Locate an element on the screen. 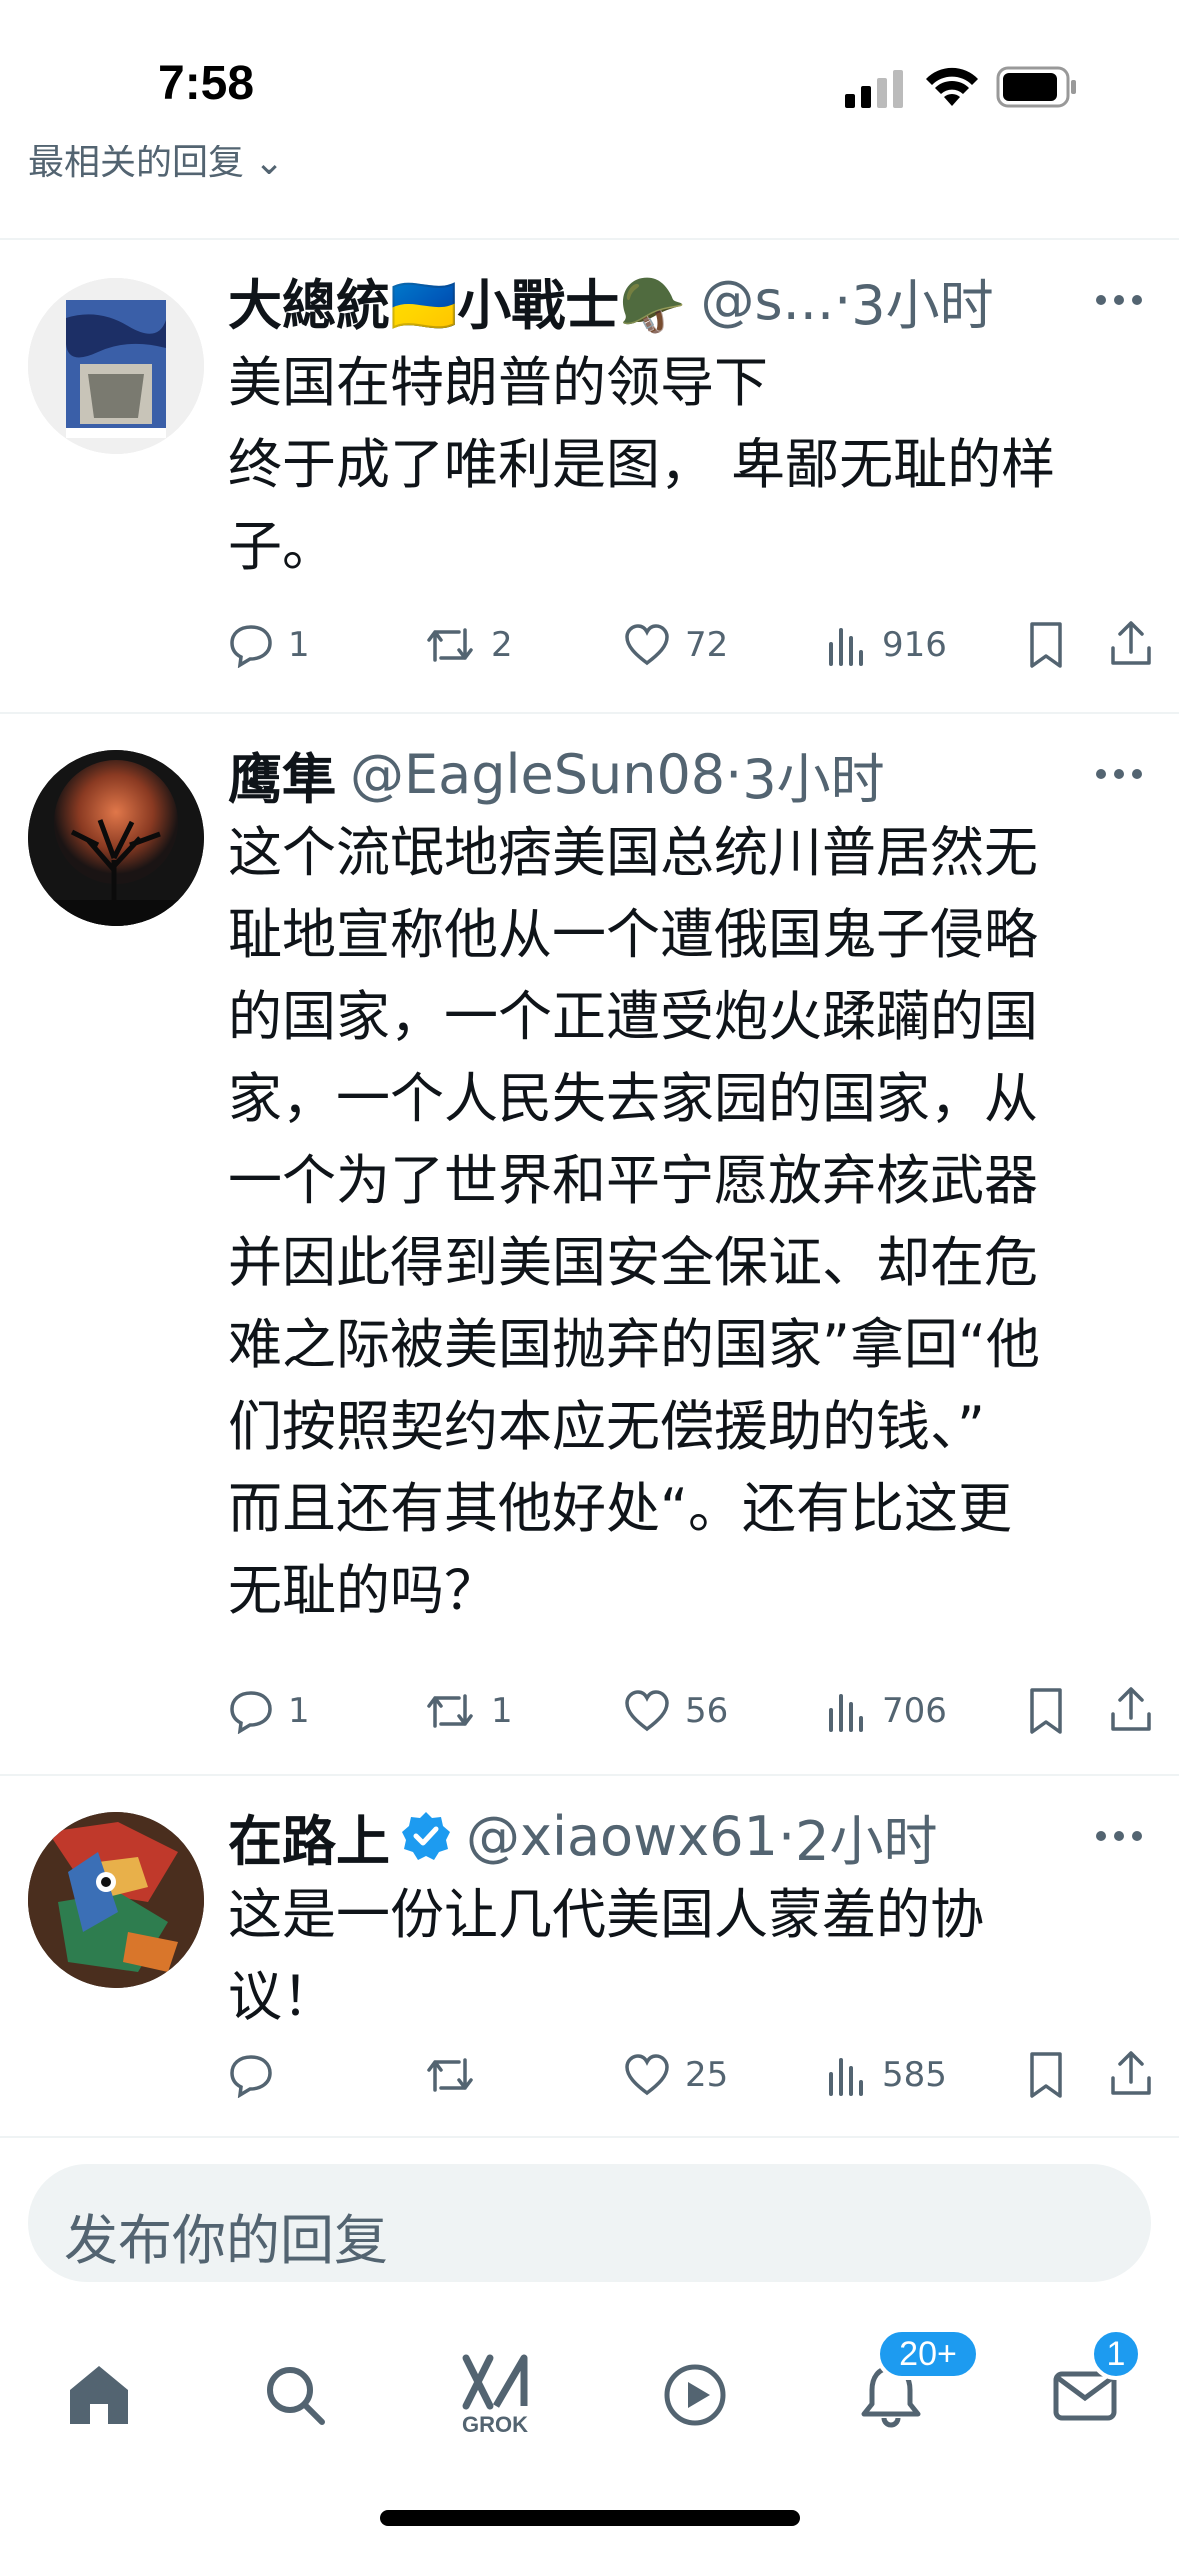  like-count: 72 is located at coordinates (707, 645).